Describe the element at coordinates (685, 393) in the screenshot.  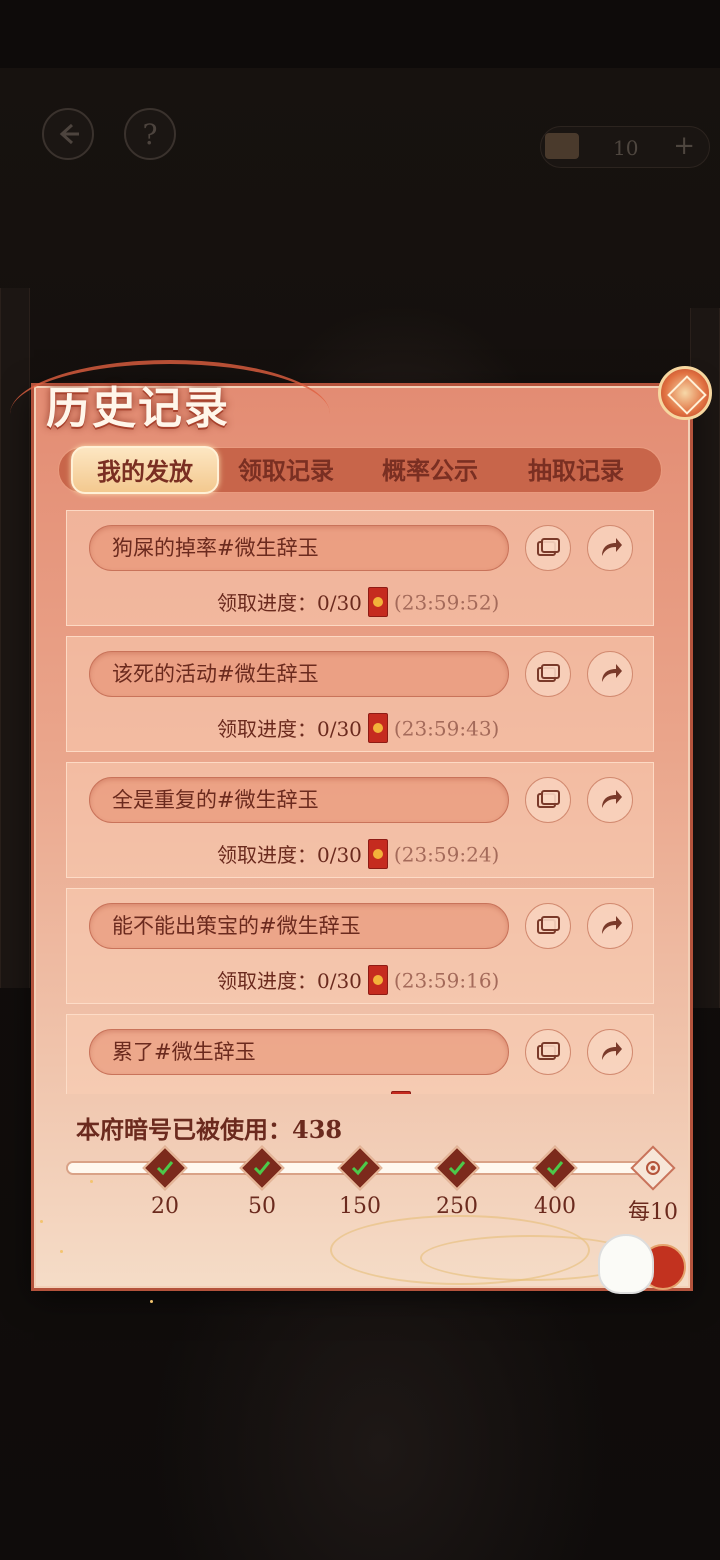
I see `flower-emblem-icon` at that location.